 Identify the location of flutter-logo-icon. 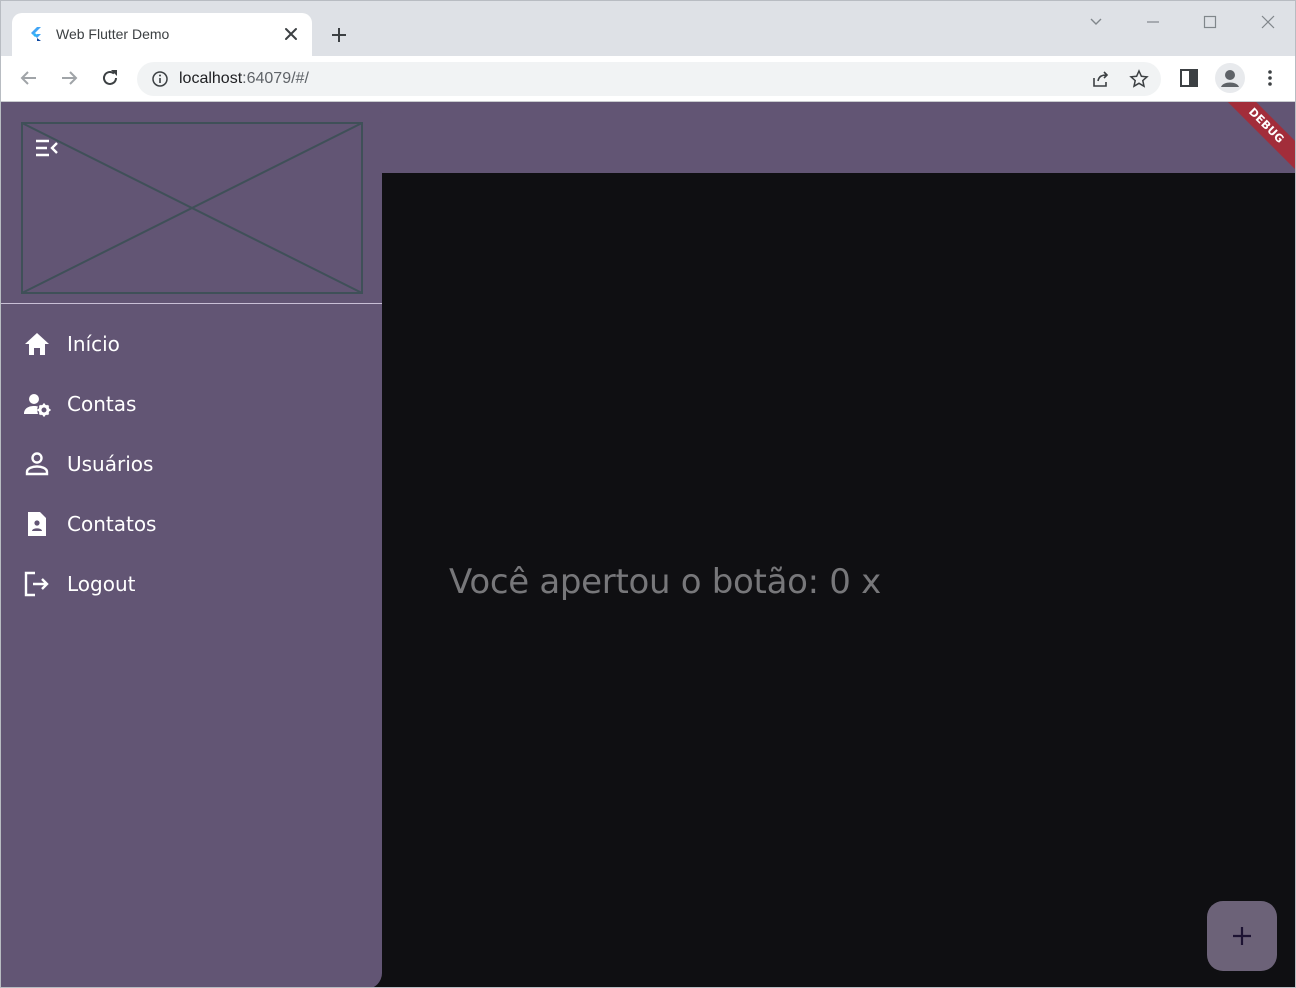
(36, 34).